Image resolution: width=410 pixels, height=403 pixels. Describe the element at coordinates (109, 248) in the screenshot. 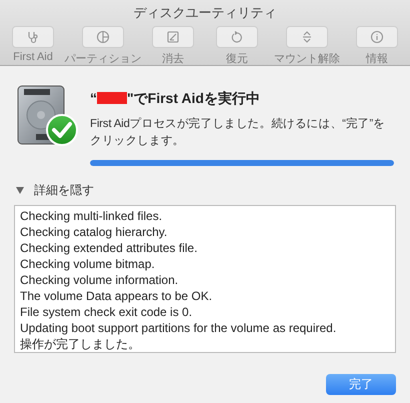

I see `log-line: Checking extended attributes file.` at that location.